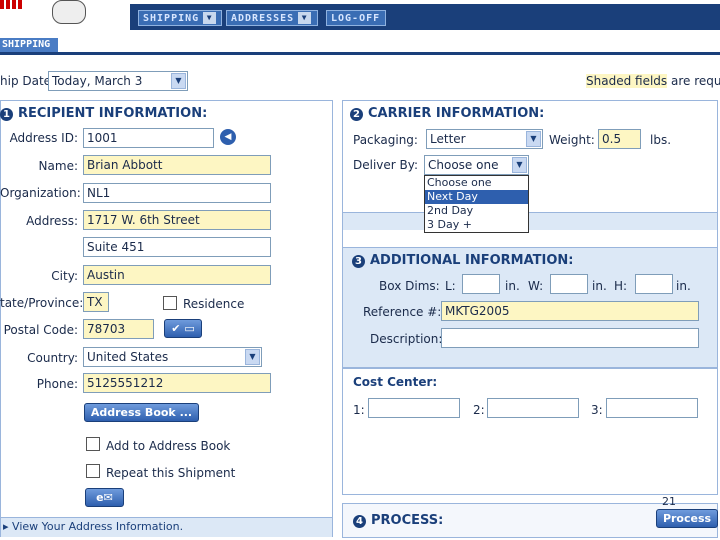 The height and width of the screenshot is (540, 720). I want to click on tab-shipping: SHIPPING, so click(29, 45).